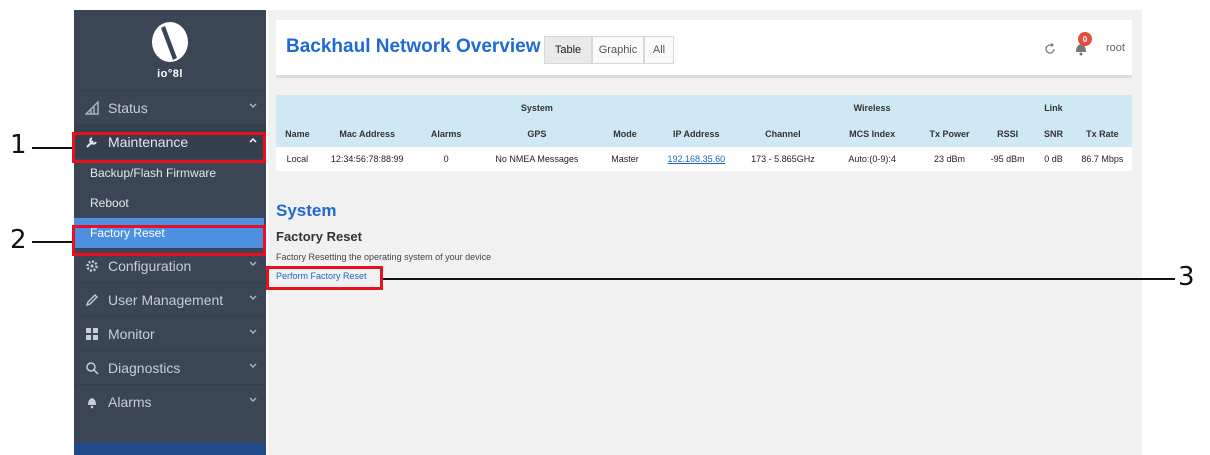 The image size is (1210, 455). I want to click on refresh-icon, so click(1050, 49).